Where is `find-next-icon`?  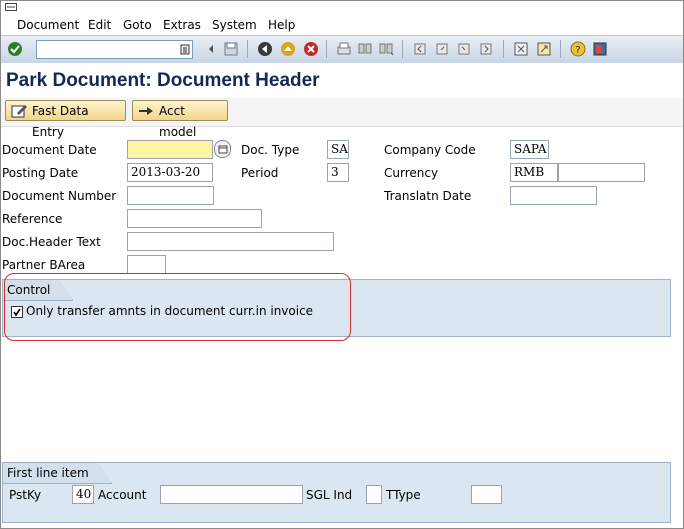 find-next-icon is located at coordinates (386, 49).